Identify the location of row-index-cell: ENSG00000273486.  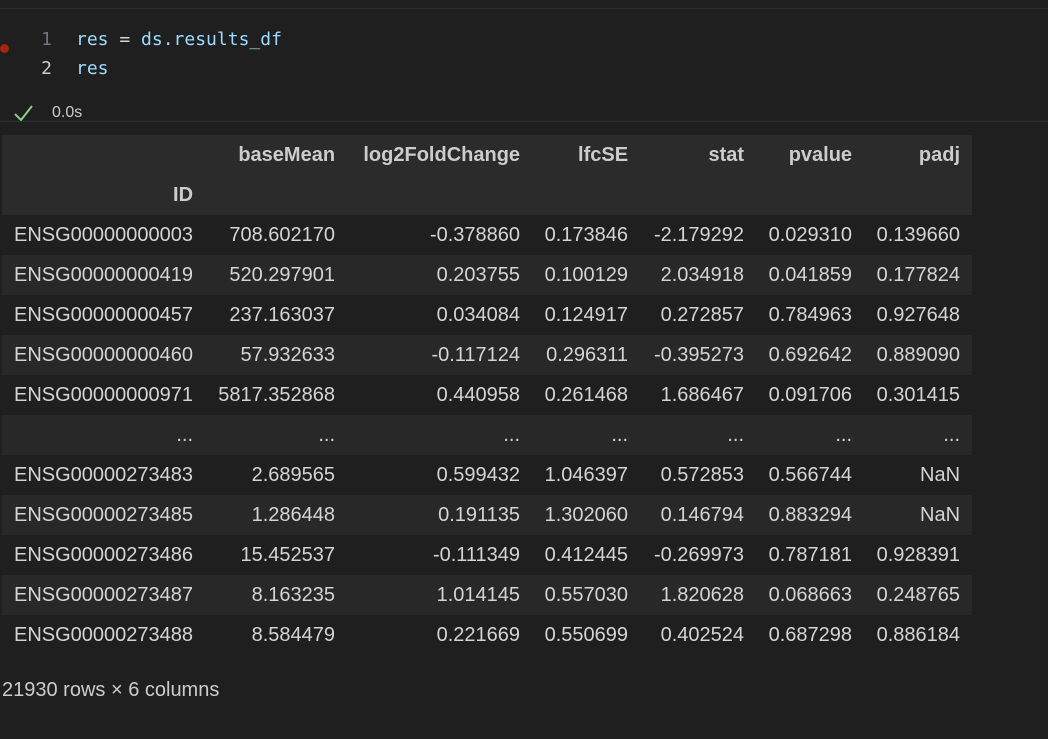
(104, 554).